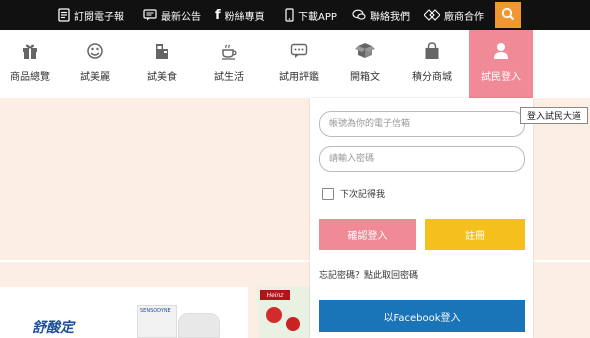  I want to click on announcement-link: 最新公告, so click(172, 15).